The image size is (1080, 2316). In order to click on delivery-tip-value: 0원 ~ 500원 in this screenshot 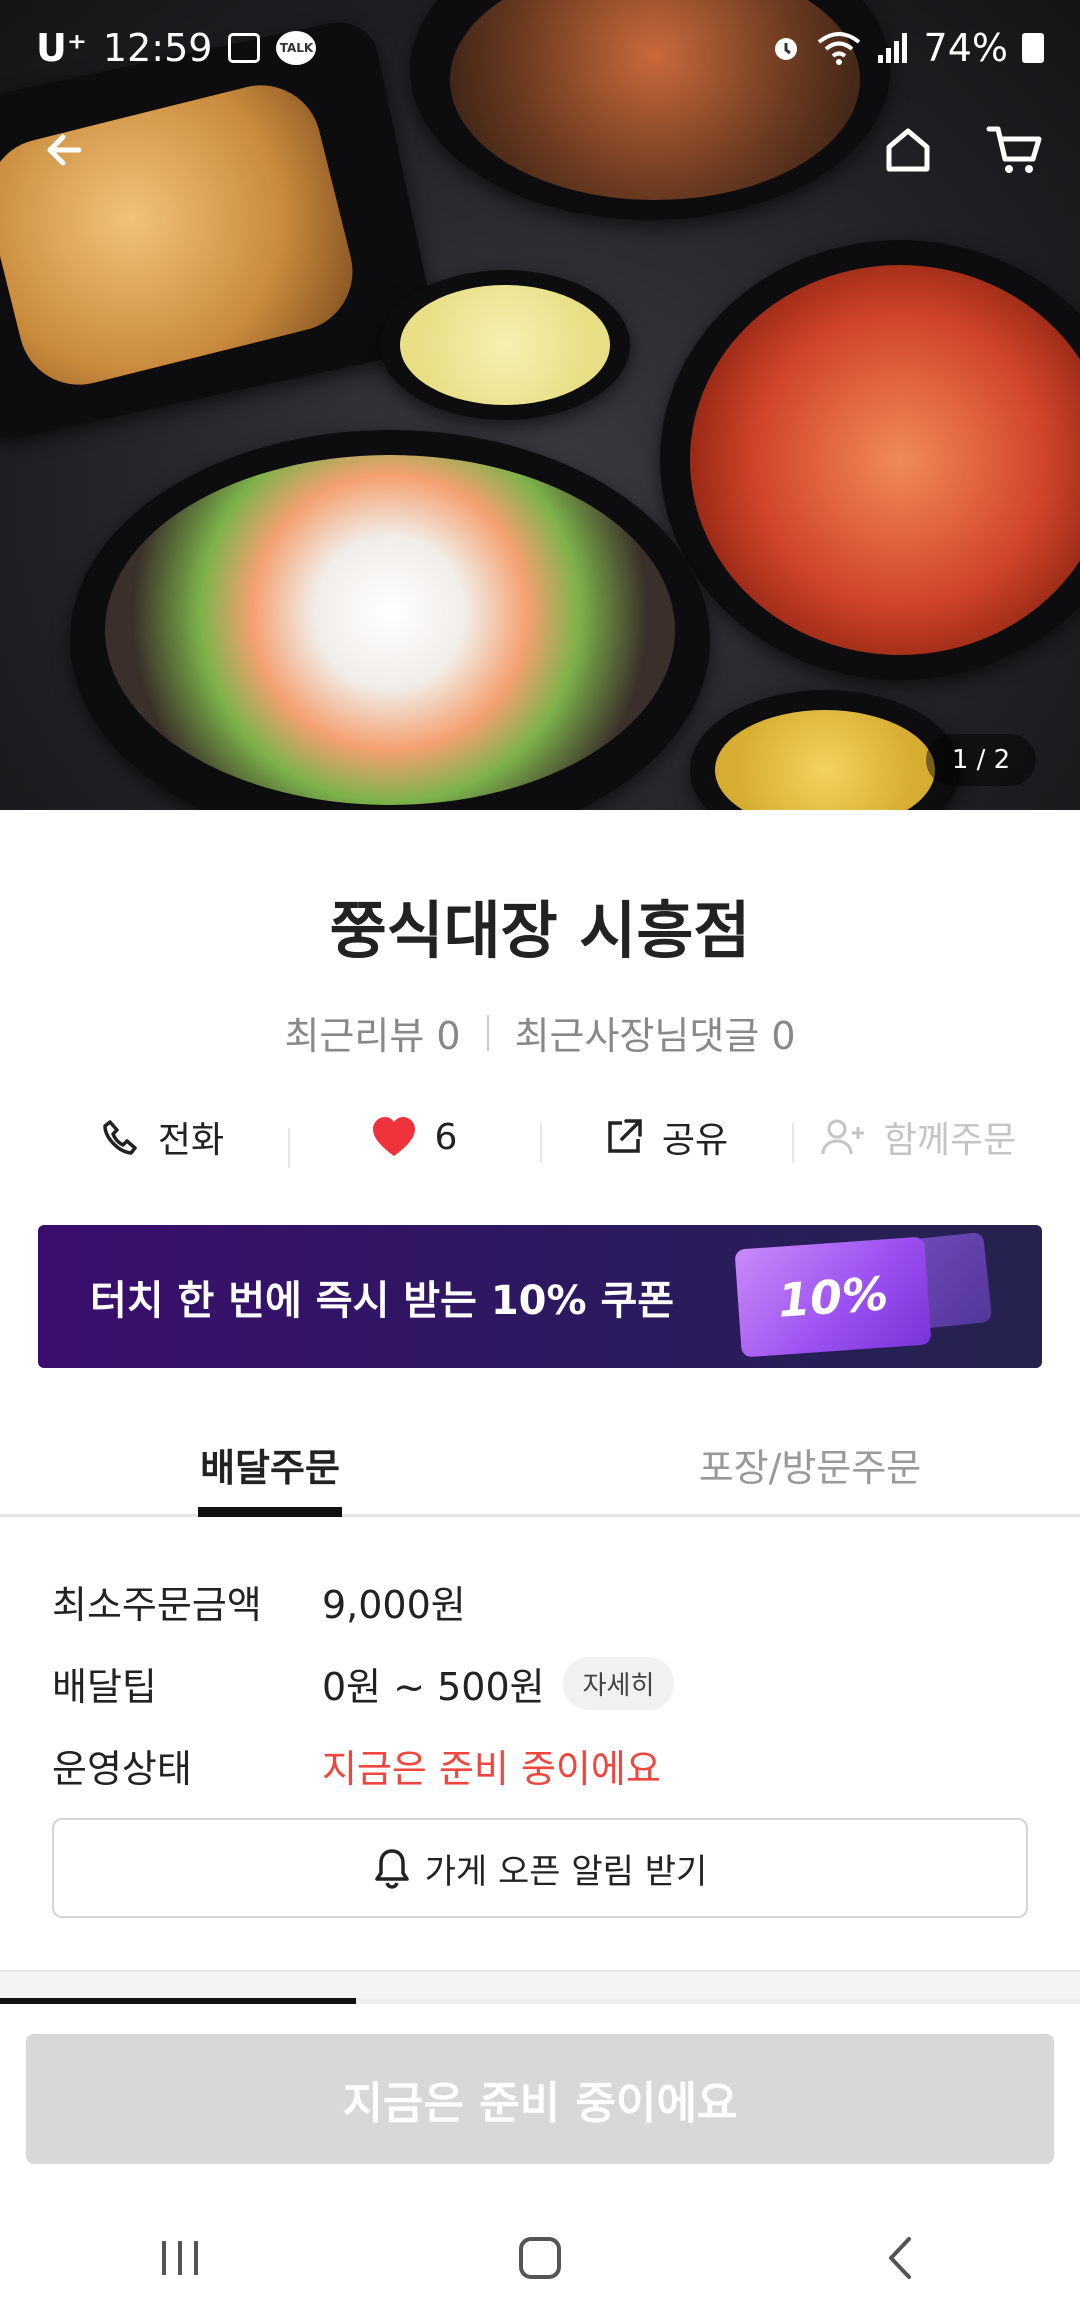, I will do `click(433, 1686)`.